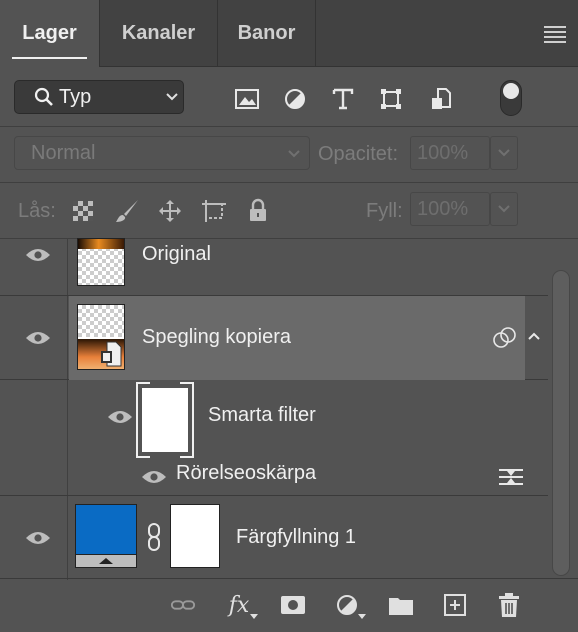  Describe the element at coordinates (295, 99) in the screenshot. I see `adjustment-filter-icon` at that location.